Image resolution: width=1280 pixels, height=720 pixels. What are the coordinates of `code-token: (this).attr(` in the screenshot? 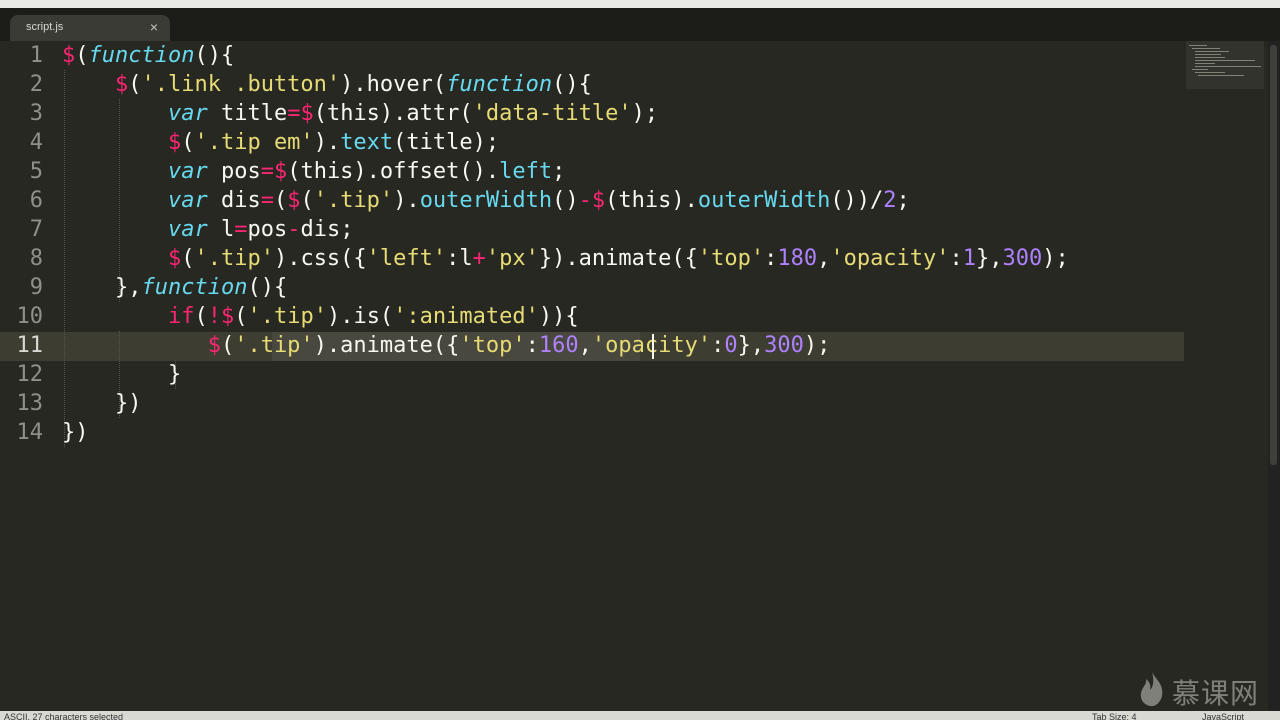 It's located at (393, 113).